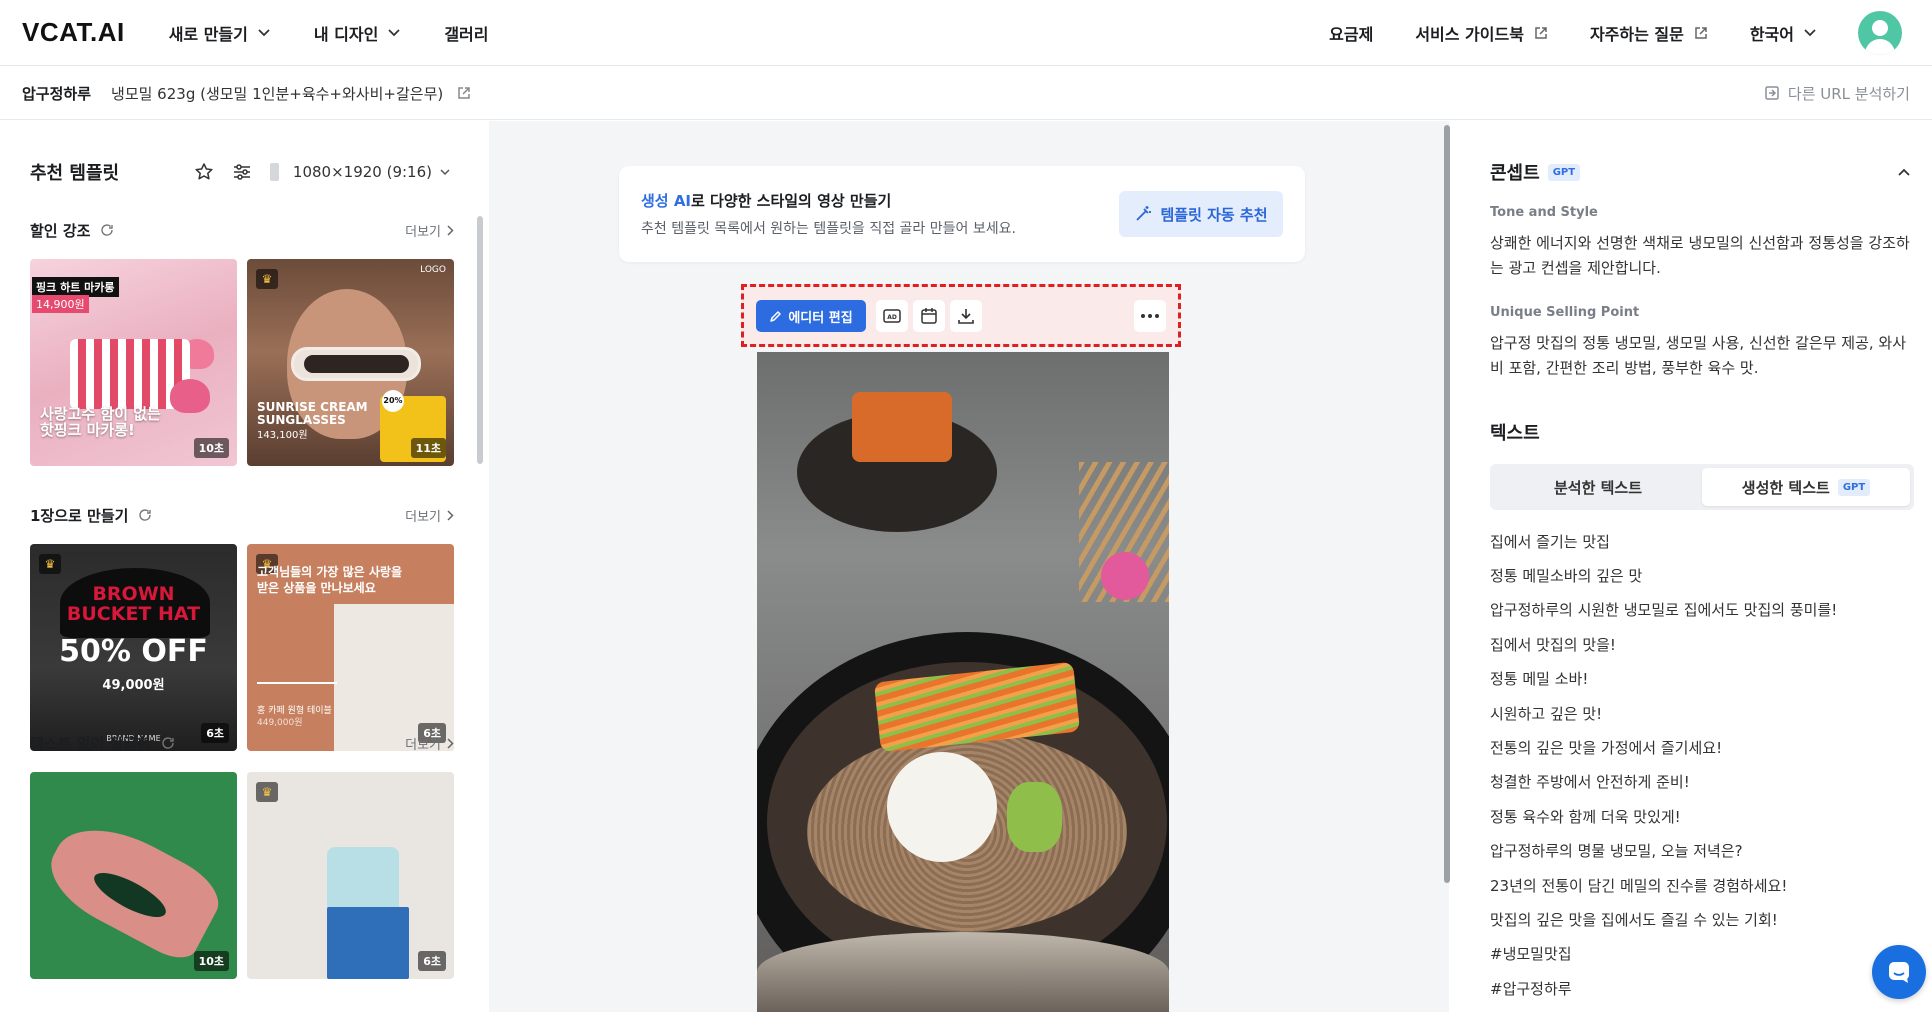 This screenshot has width=1932, height=1012. I want to click on nav-my-design: 내 디자인, so click(357, 33).